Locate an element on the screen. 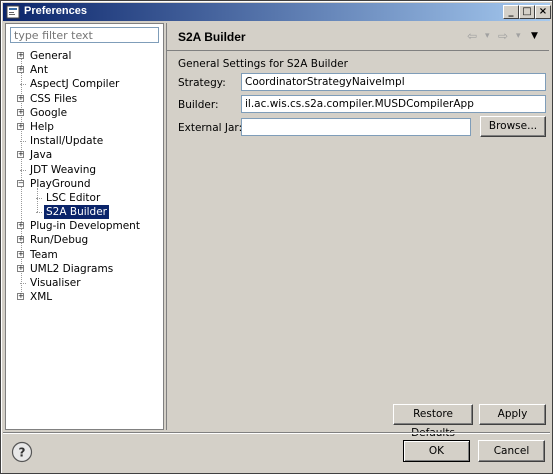 The height and width of the screenshot is (474, 553). minimize-button: _ is located at coordinates (511, 12).